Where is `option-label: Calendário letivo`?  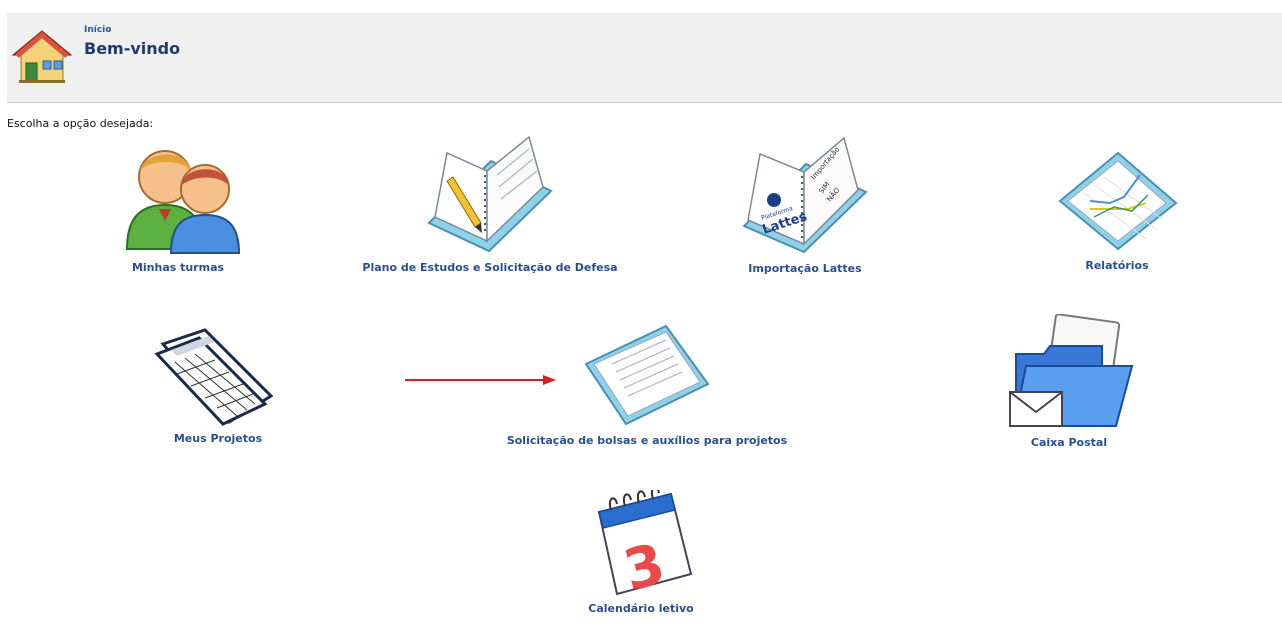 option-label: Calendário letivo is located at coordinates (640, 608).